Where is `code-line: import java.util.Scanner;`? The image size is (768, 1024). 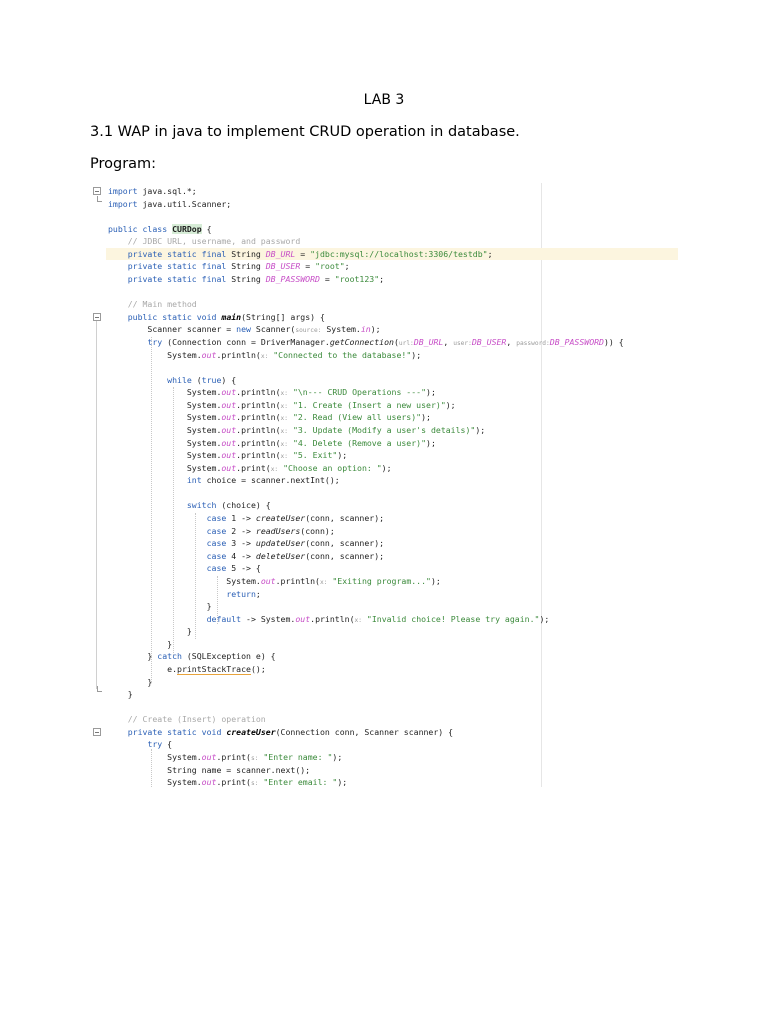
code-line: import java.util.Scanner; is located at coordinates (393, 204).